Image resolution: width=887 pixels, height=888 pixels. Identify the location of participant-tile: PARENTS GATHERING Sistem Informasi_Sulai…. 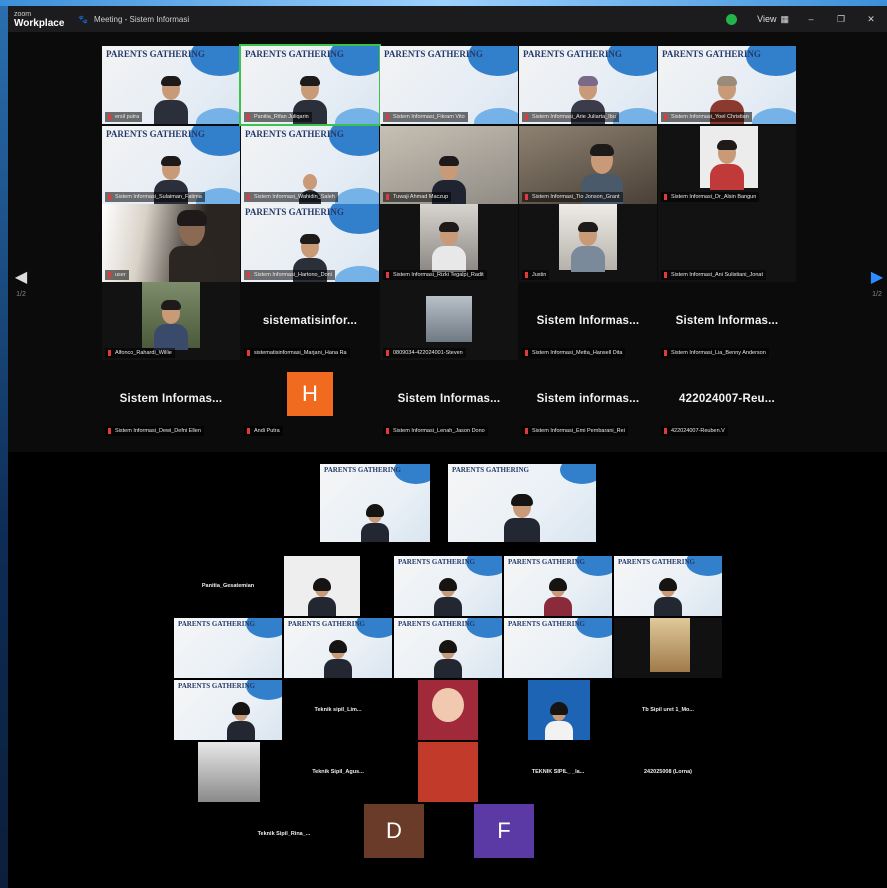
(171, 165).